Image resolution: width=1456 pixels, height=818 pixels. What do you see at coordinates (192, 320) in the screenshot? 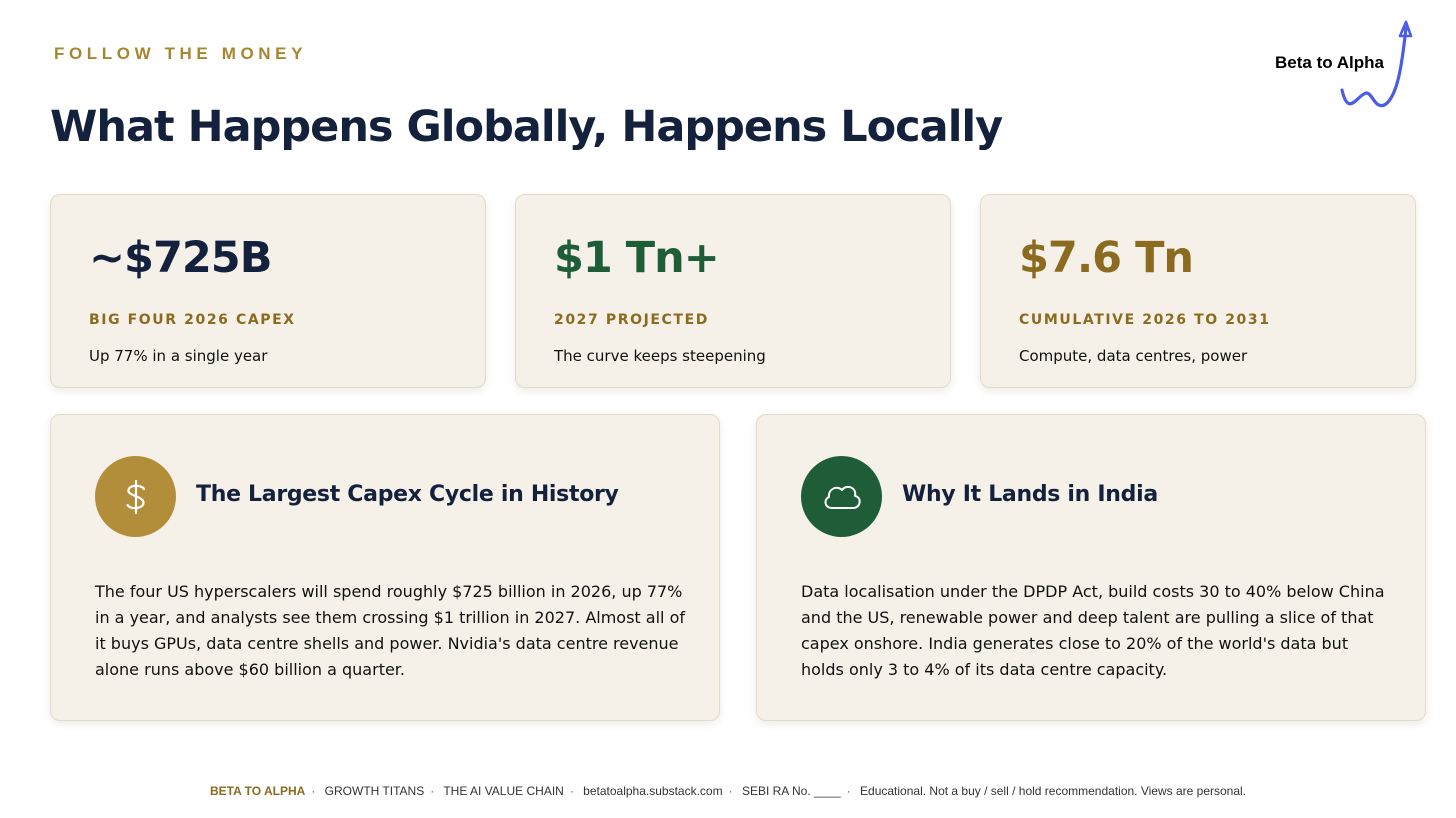
I see `stat-label: BIG FOUR 2026 CAPEX` at bounding box center [192, 320].